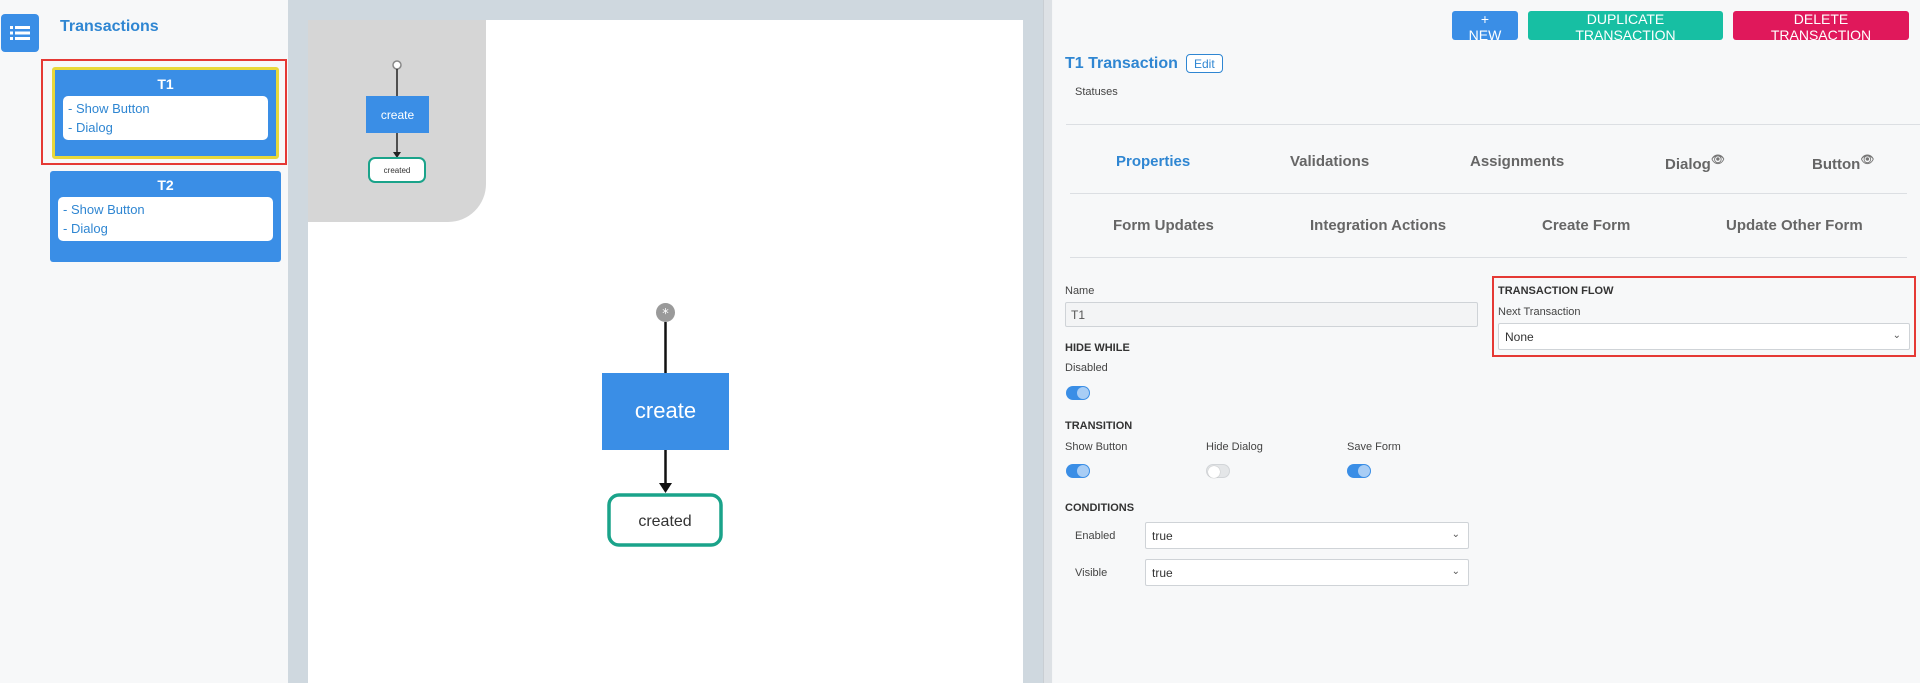 The width and height of the screenshot is (1920, 683). I want to click on tab-create-form: Create Form, so click(1586, 225).